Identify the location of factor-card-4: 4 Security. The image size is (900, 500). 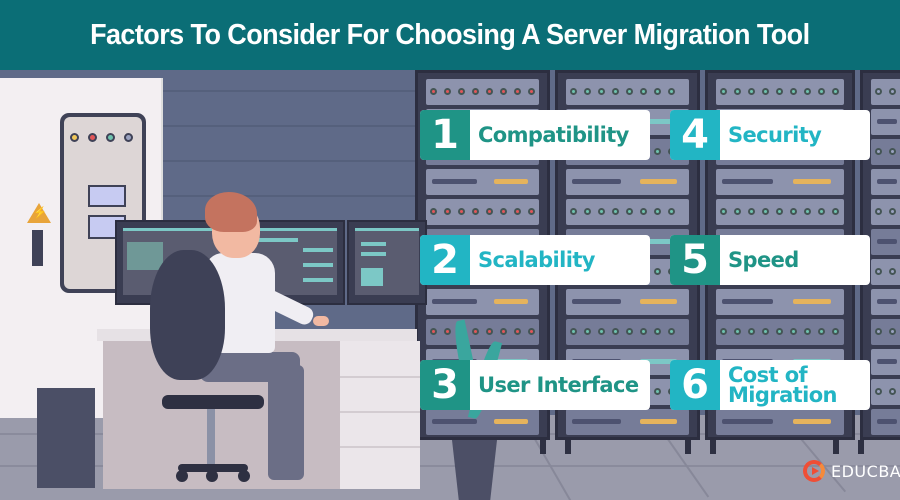
(770, 135).